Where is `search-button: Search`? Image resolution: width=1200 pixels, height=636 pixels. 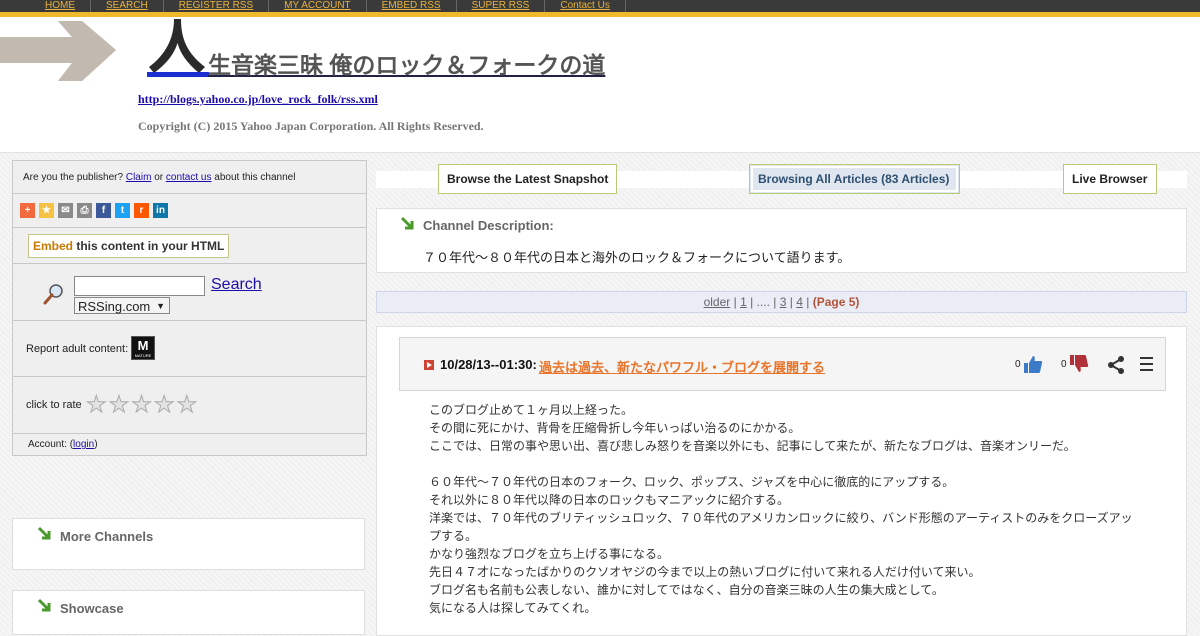
search-button: Search is located at coordinates (236, 285).